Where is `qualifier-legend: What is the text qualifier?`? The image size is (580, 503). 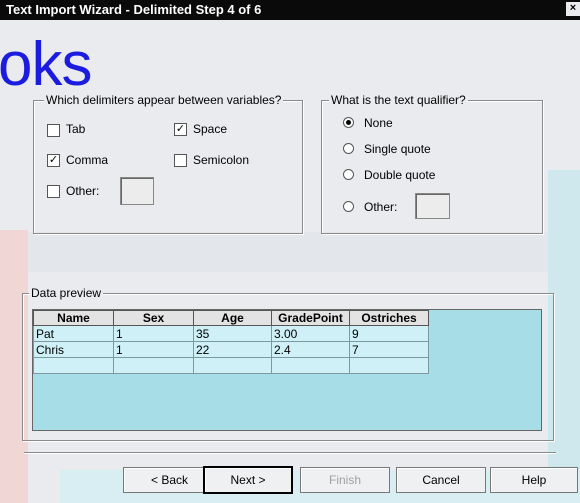
qualifier-legend: What is the text qualifier? is located at coordinates (398, 100).